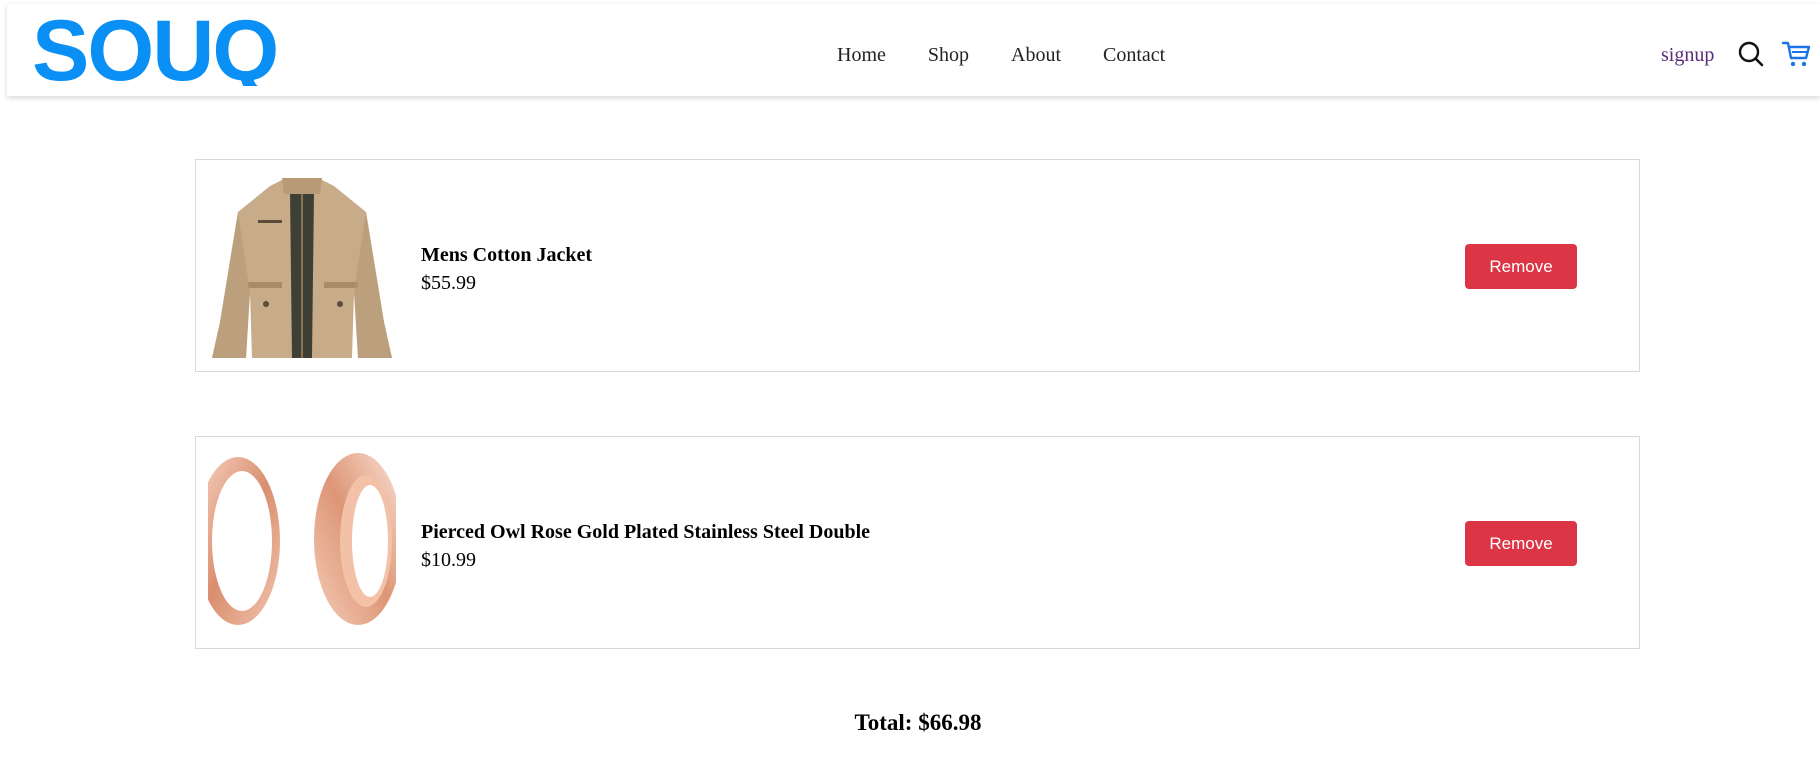 Image resolution: width=1820 pixels, height=782 pixels. What do you see at coordinates (1687, 55) in the screenshot?
I see `signup-link: signup` at bounding box center [1687, 55].